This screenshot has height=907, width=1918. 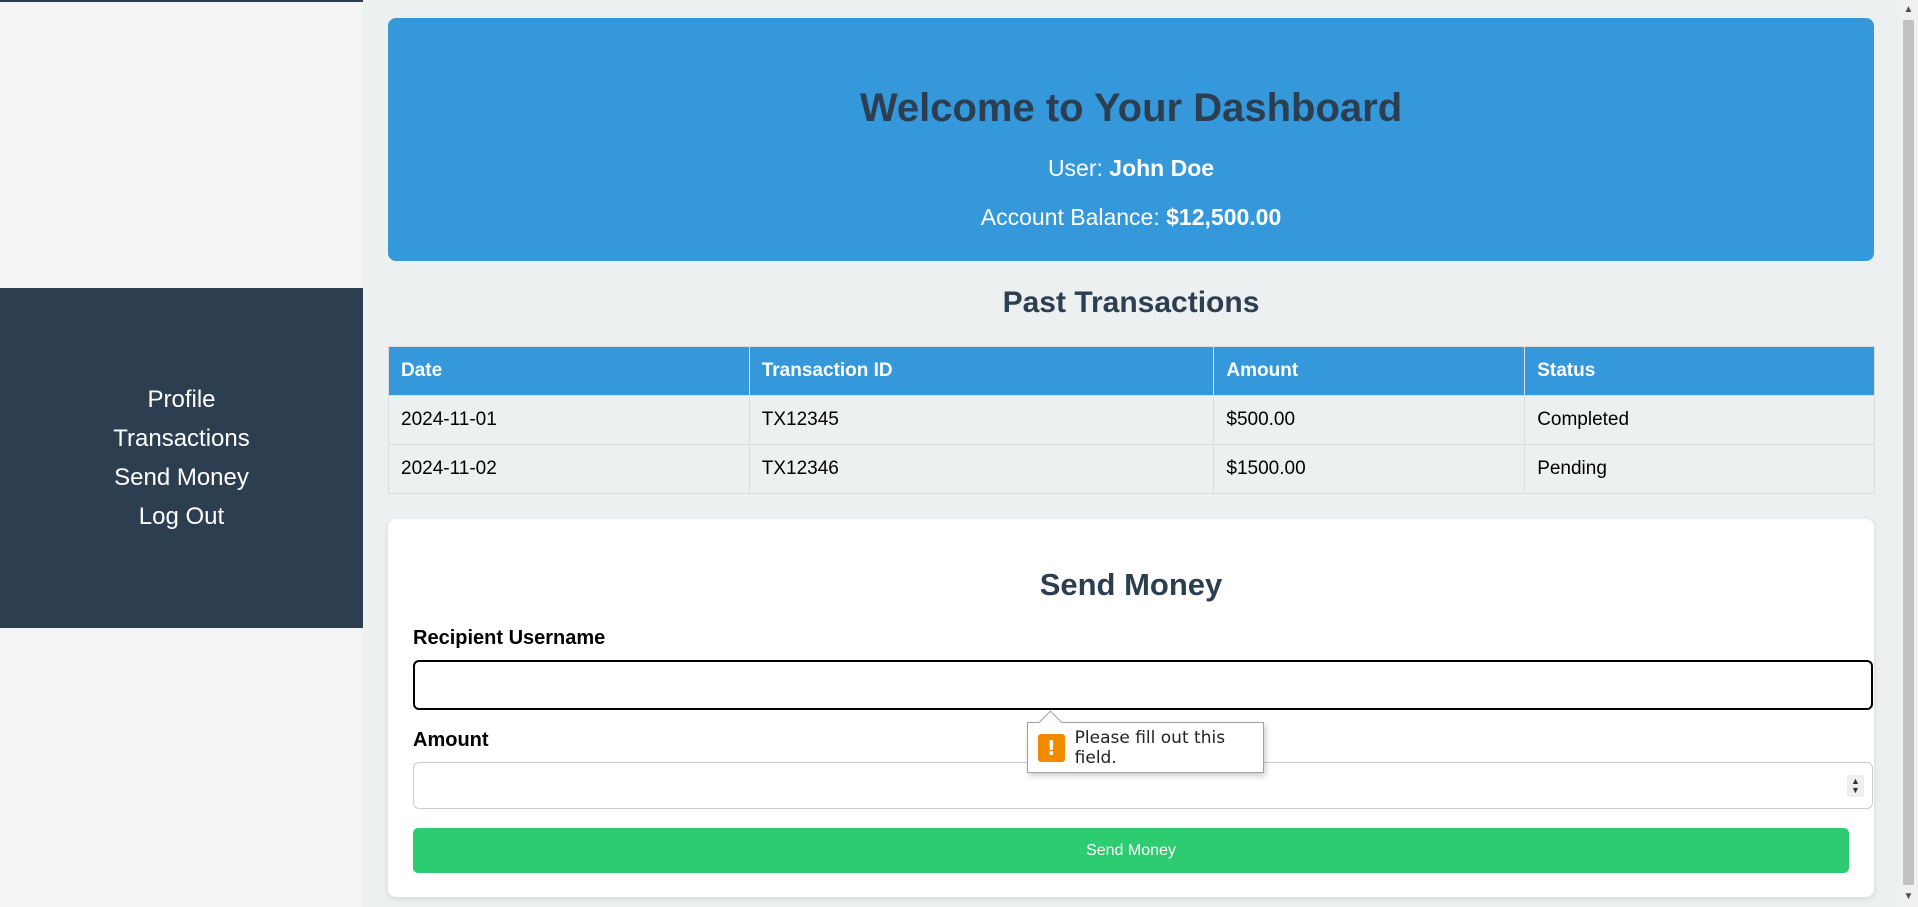 I want to click on balance-line: Account Balance: $12,500.00, so click(x=1131, y=217).